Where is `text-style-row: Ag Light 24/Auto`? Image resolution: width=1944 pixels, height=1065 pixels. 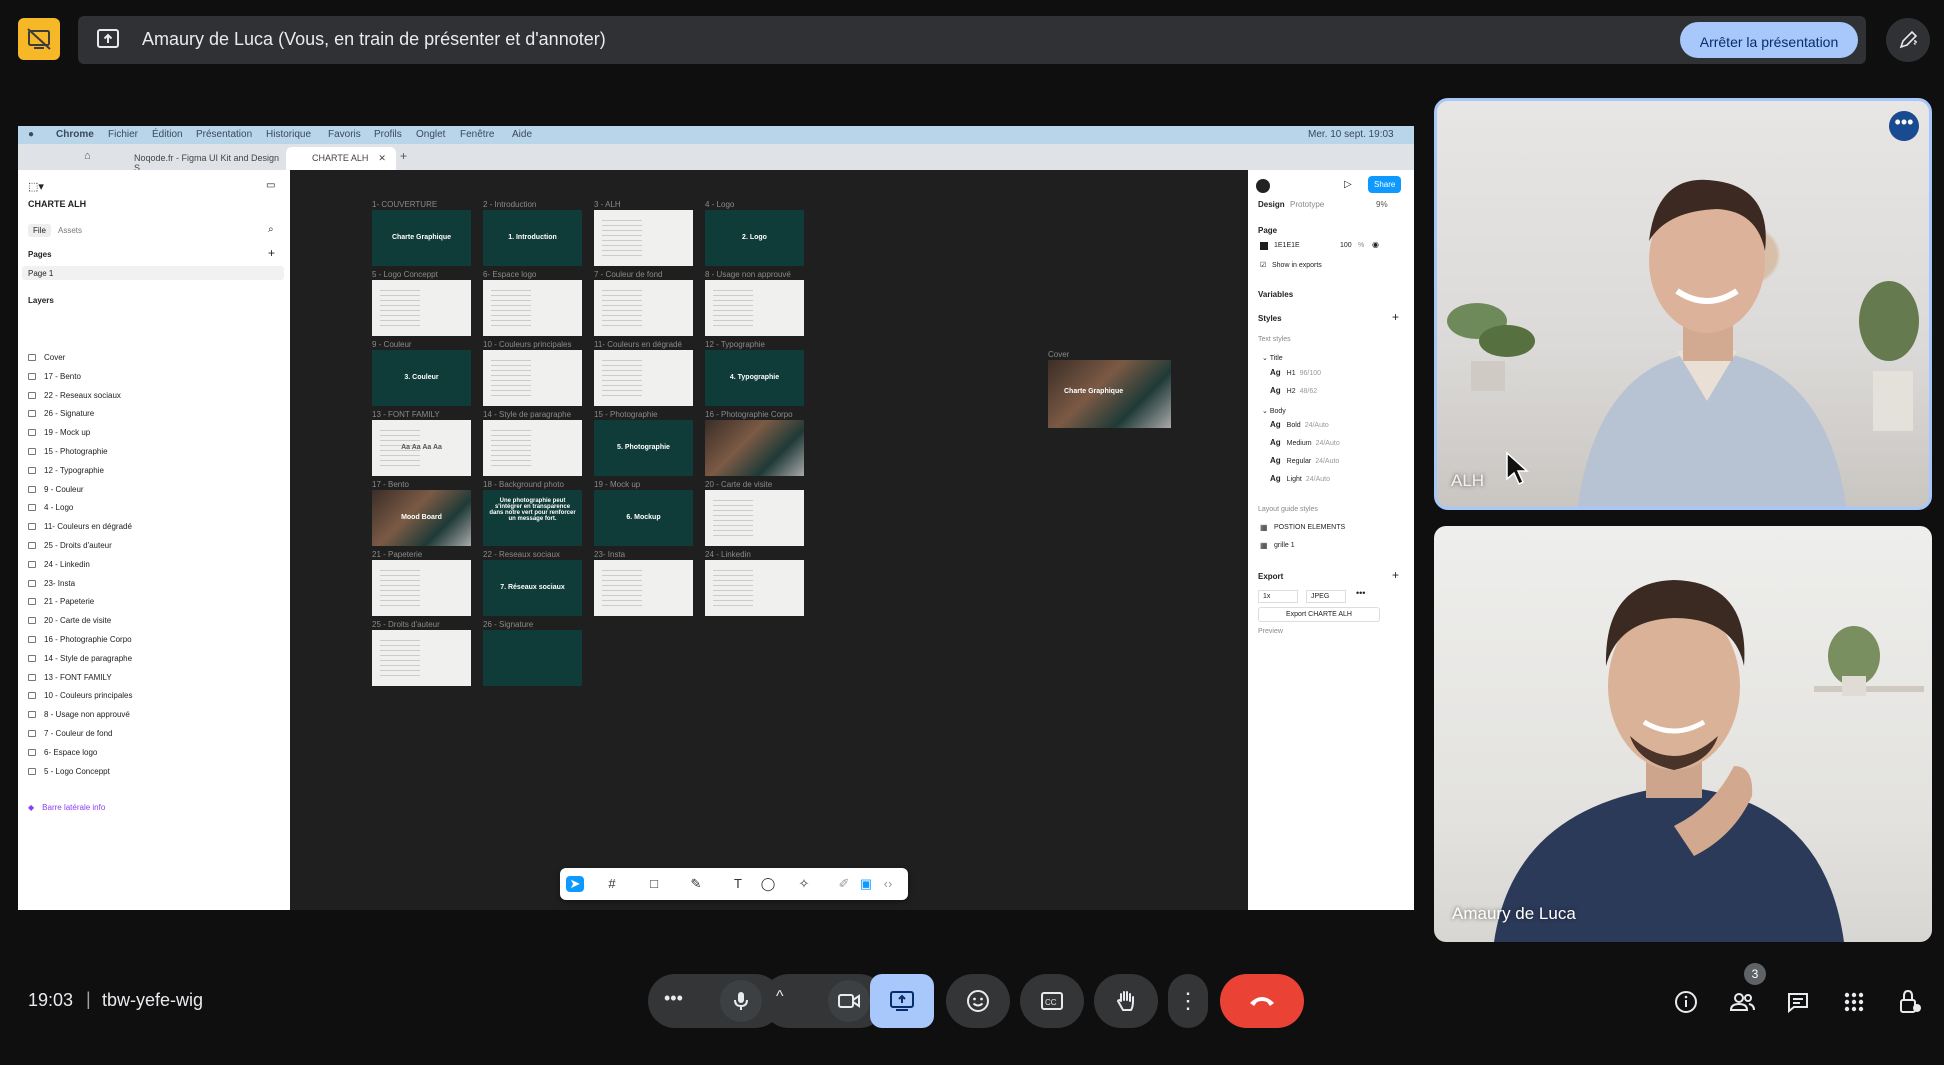
text-style-row: Ag Light 24/Auto is located at coordinates (1300, 478).